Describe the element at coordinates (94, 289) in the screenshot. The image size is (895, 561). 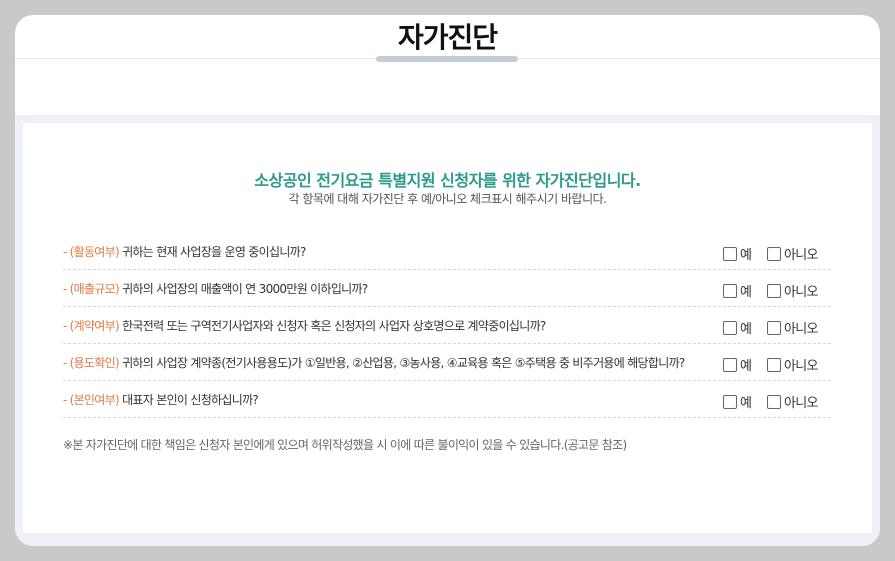
I see `question-tag: (매출규모)` at that location.